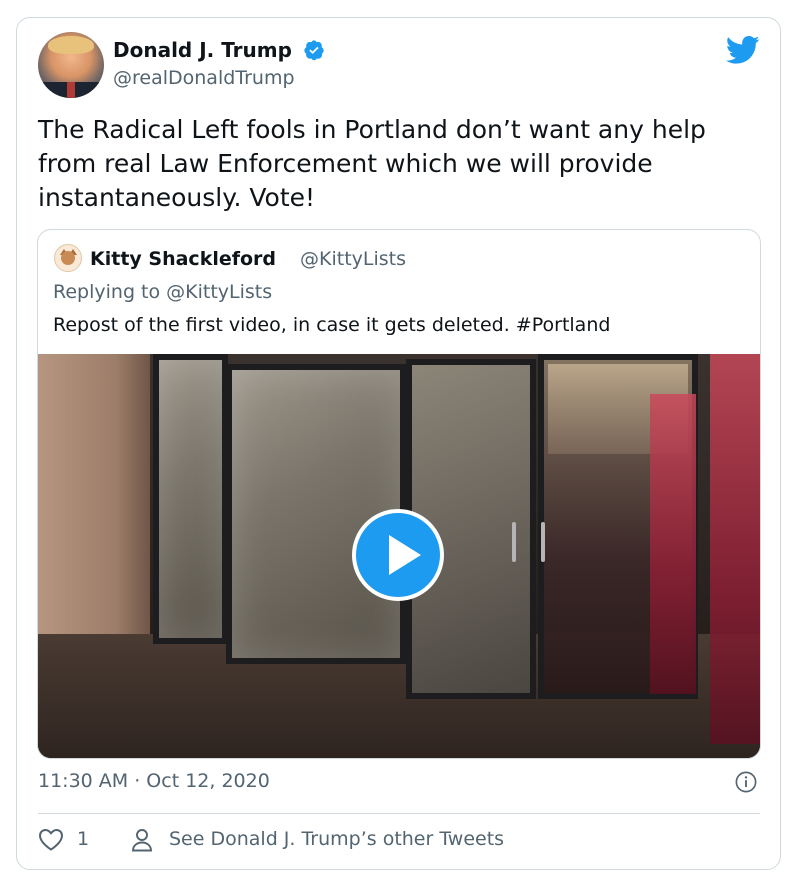  What do you see at coordinates (314, 50) in the screenshot?
I see `verified-badge-icon` at bounding box center [314, 50].